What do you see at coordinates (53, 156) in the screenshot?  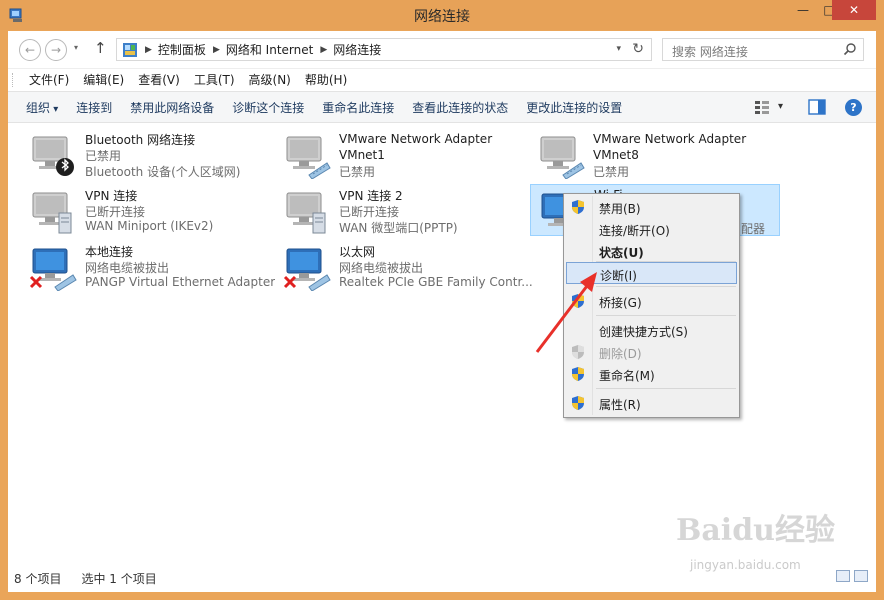 I see `bluetooth-network-icon` at bounding box center [53, 156].